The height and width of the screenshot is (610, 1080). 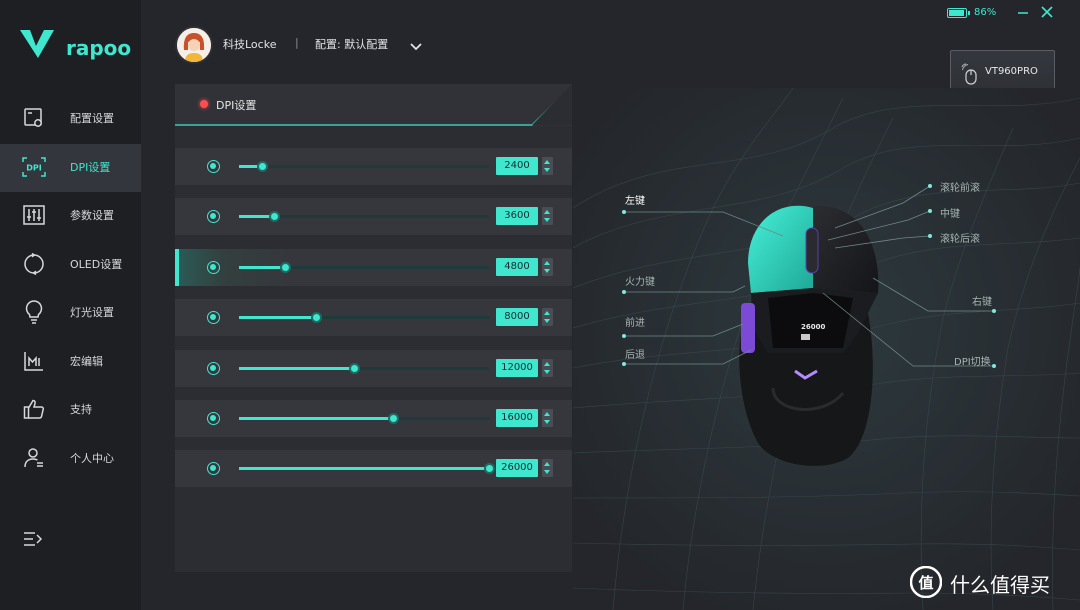 What do you see at coordinates (90, 167) in the screenshot?
I see `sidebar-item-label: DPI设置` at bounding box center [90, 167].